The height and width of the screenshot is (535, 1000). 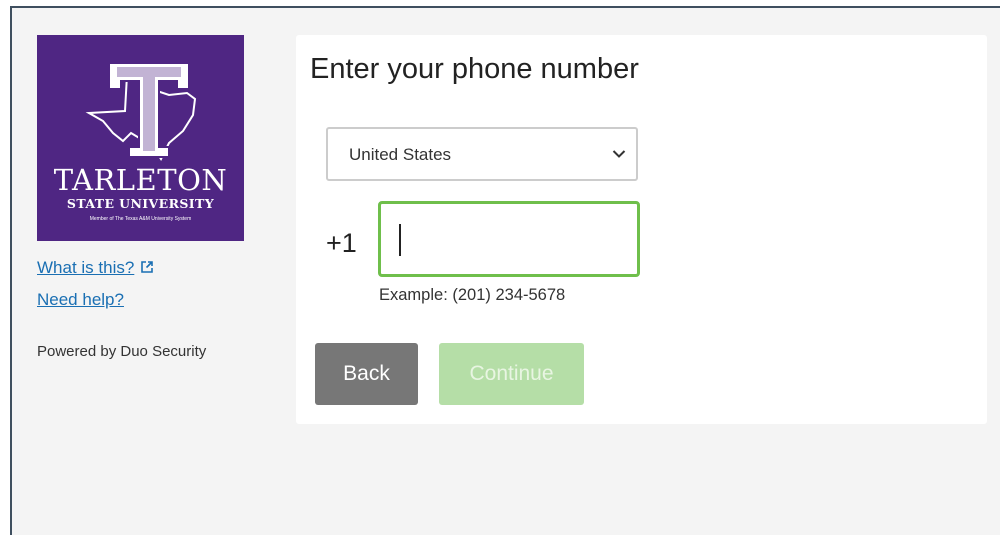 What do you see at coordinates (400, 154) in the screenshot?
I see `country-select-value: United States` at bounding box center [400, 154].